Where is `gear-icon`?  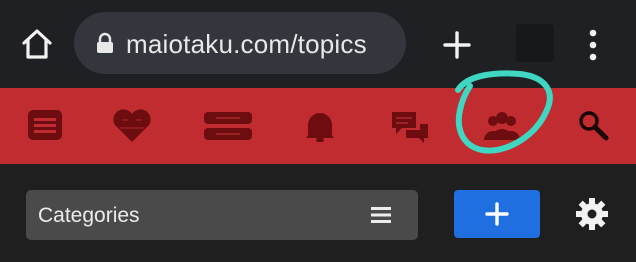 gear-icon is located at coordinates (592, 214).